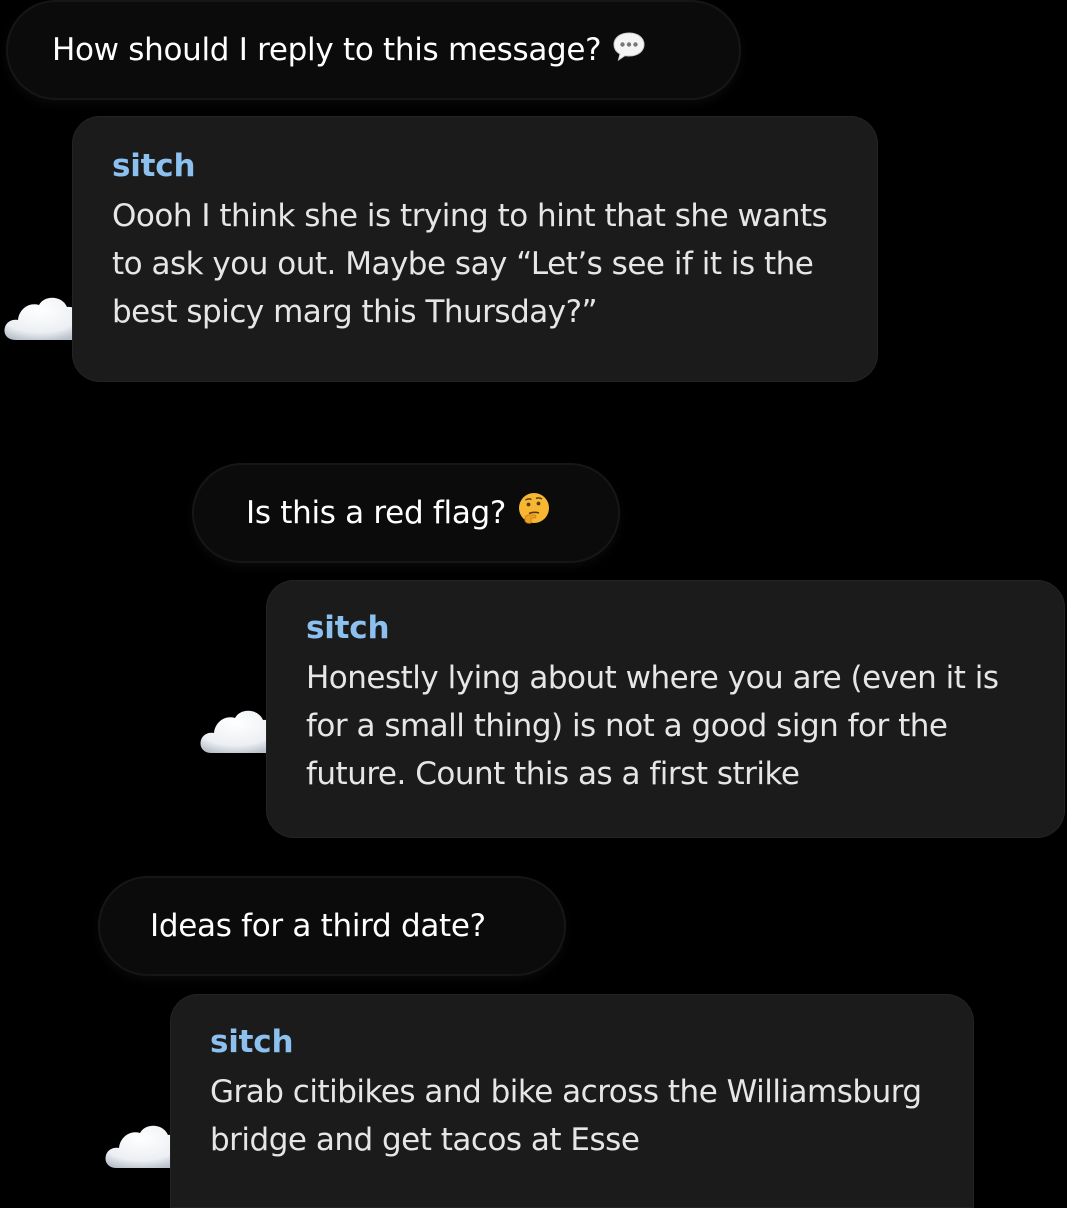 This screenshot has width=1067, height=1208. Describe the element at coordinates (629, 50) in the screenshot. I see `speech-bubble-icon` at that location.